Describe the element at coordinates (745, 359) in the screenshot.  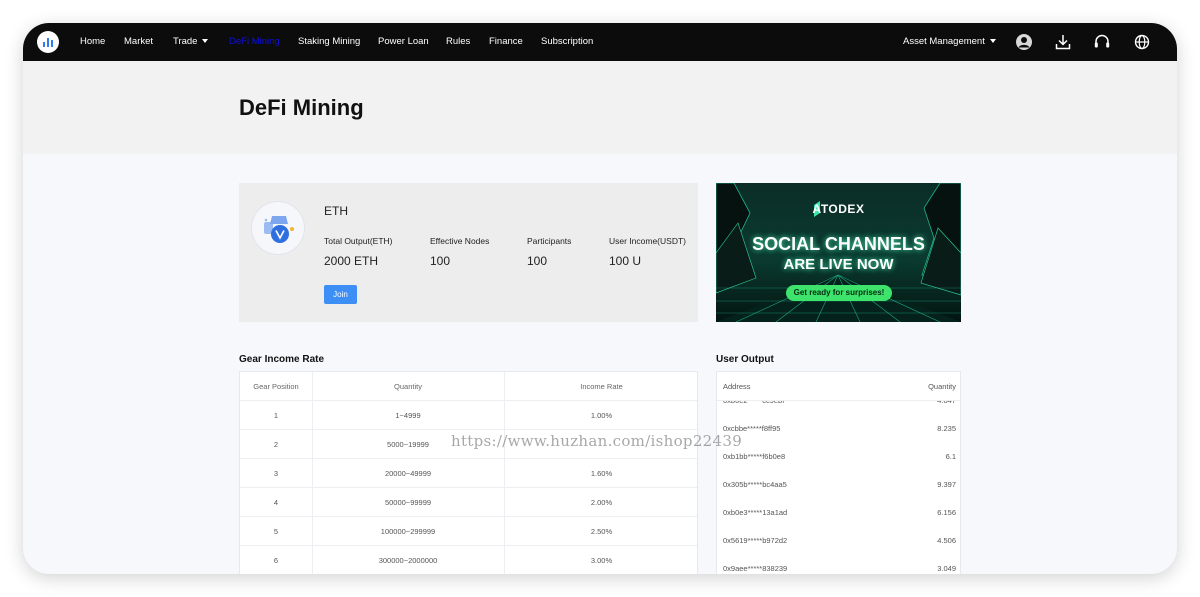
I see `output-section-title: User Output` at that location.